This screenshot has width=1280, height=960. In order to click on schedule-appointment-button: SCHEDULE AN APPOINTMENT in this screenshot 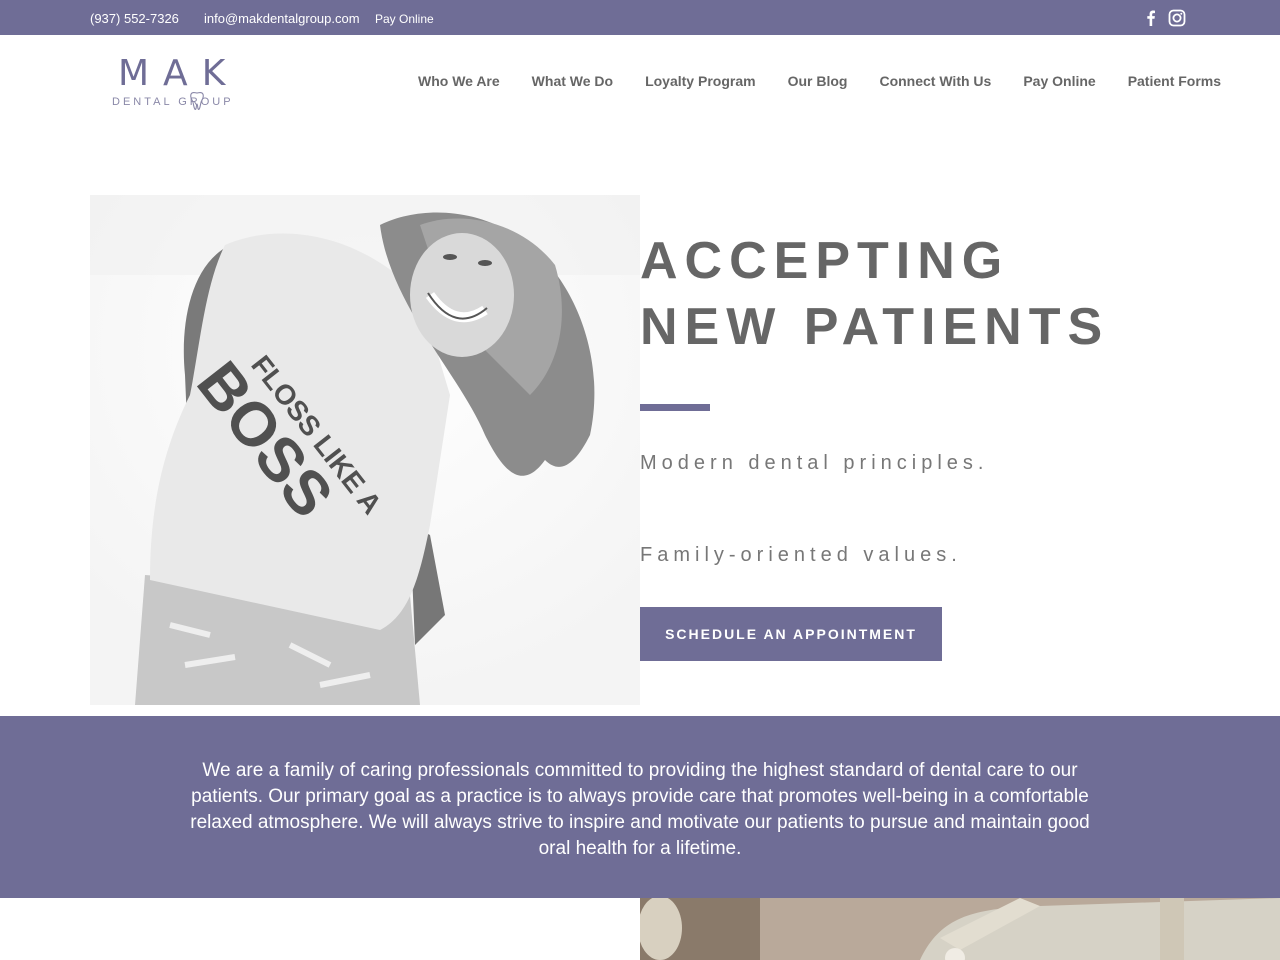, I will do `click(791, 634)`.